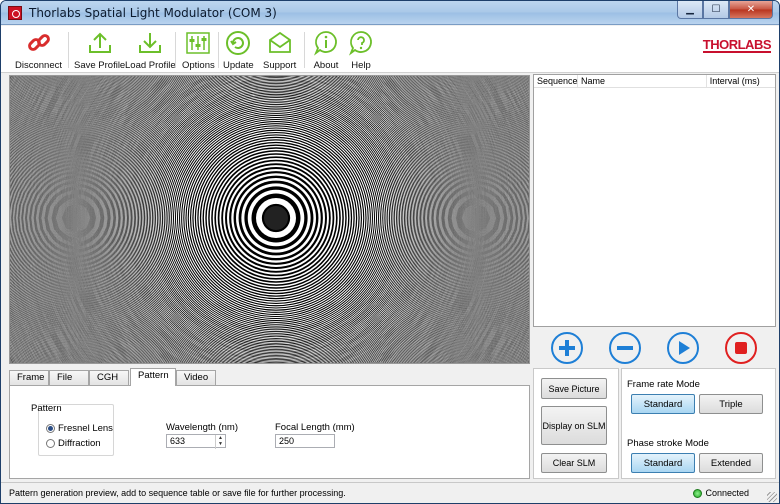 Image resolution: width=780 pixels, height=504 pixels. Describe the element at coordinates (196, 441) in the screenshot. I see `wavelength-input: 633 ▲ ▼` at that location.